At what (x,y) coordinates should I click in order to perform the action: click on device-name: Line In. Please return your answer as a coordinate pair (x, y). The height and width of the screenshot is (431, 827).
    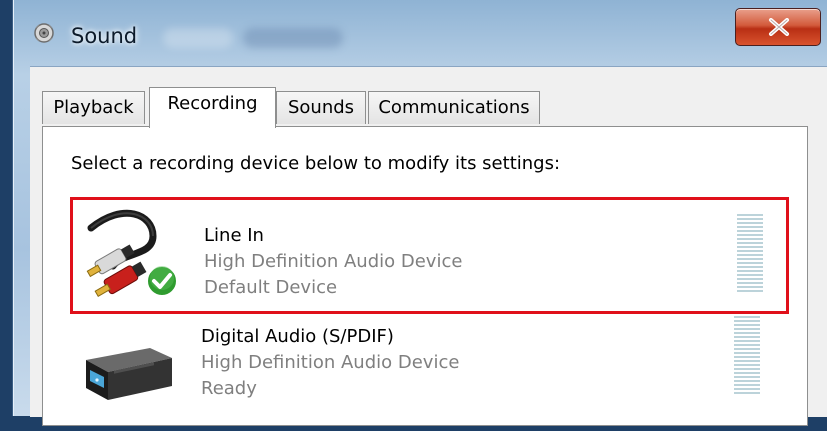
    Looking at the image, I should click on (234, 235).